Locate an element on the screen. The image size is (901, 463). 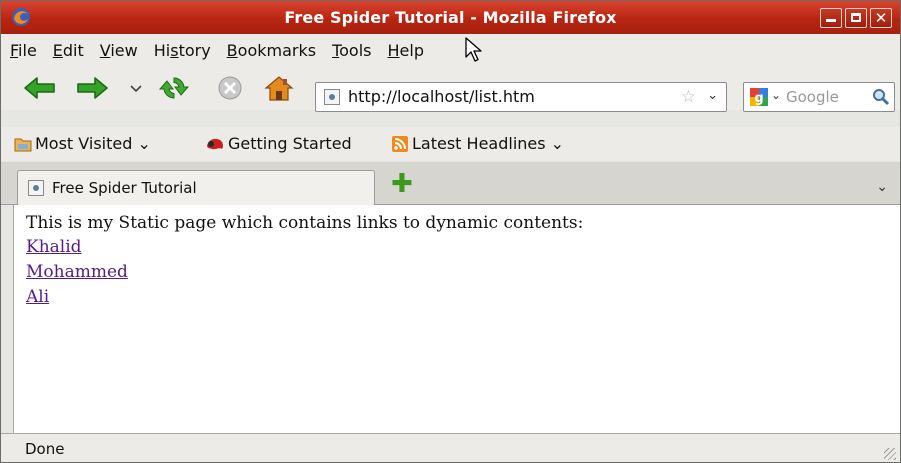
link-ali: Ali is located at coordinates (77, 297).